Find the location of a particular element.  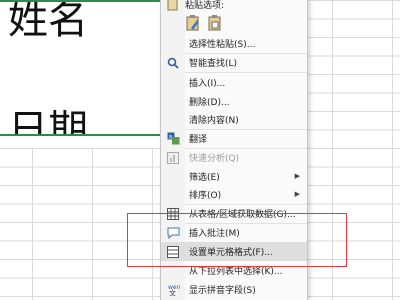

menu-item-clear-contents: 清除内容(N) is located at coordinates (234, 119).